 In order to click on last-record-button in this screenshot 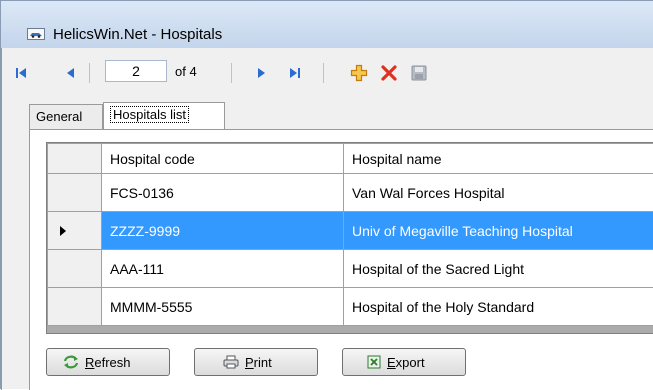, I will do `click(295, 73)`.